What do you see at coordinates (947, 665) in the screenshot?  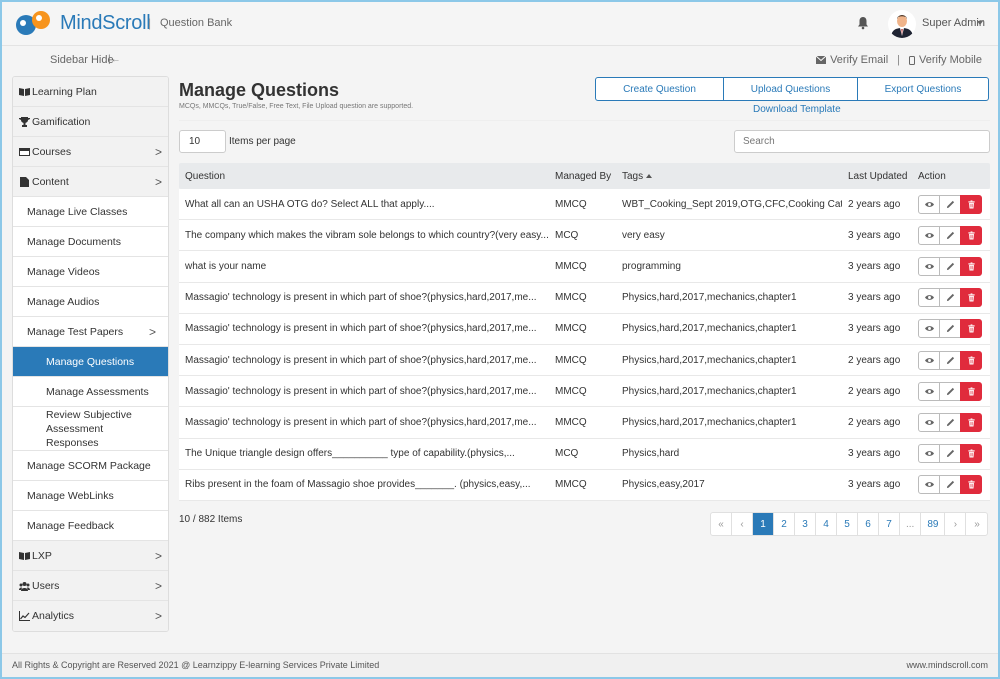 I see `footer-website-link: www.mindscroll.com` at bounding box center [947, 665].